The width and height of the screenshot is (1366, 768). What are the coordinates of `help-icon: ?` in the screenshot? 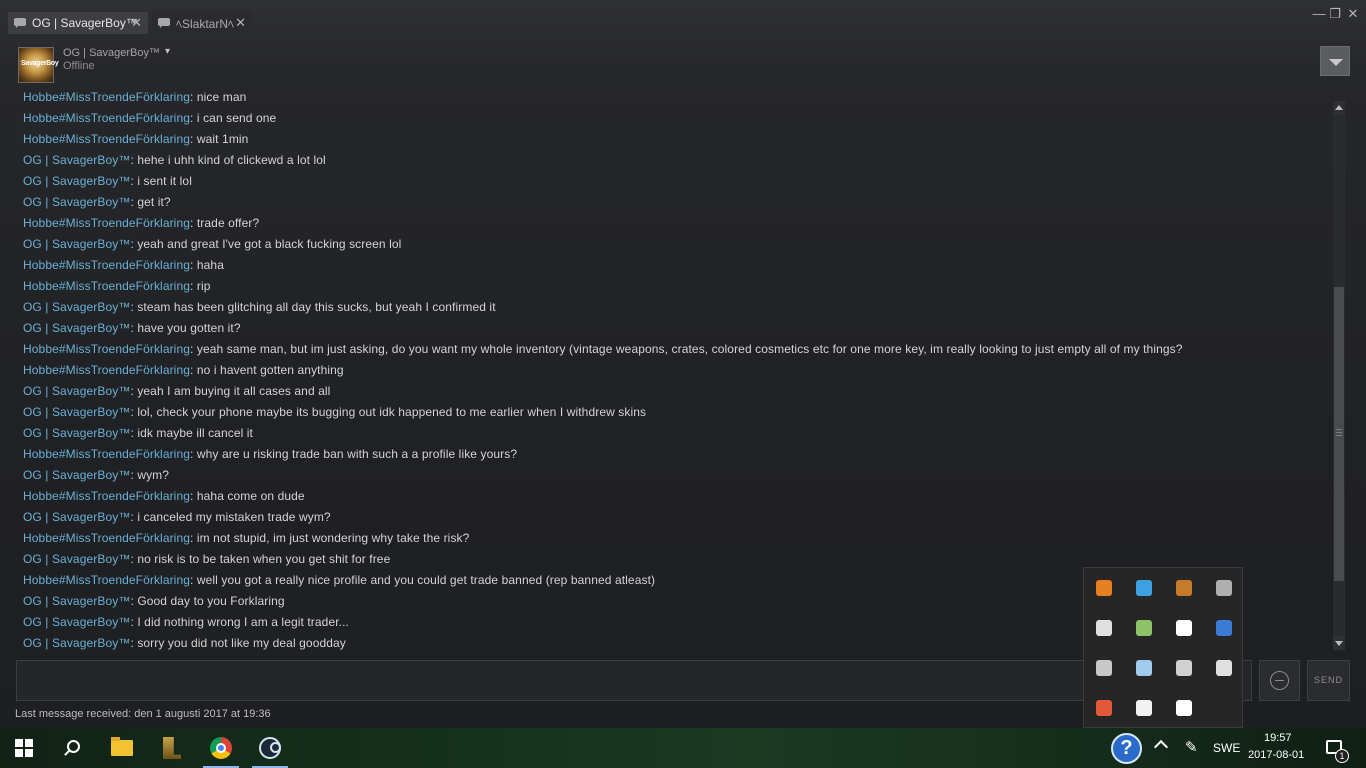 It's located at (1126, 748).